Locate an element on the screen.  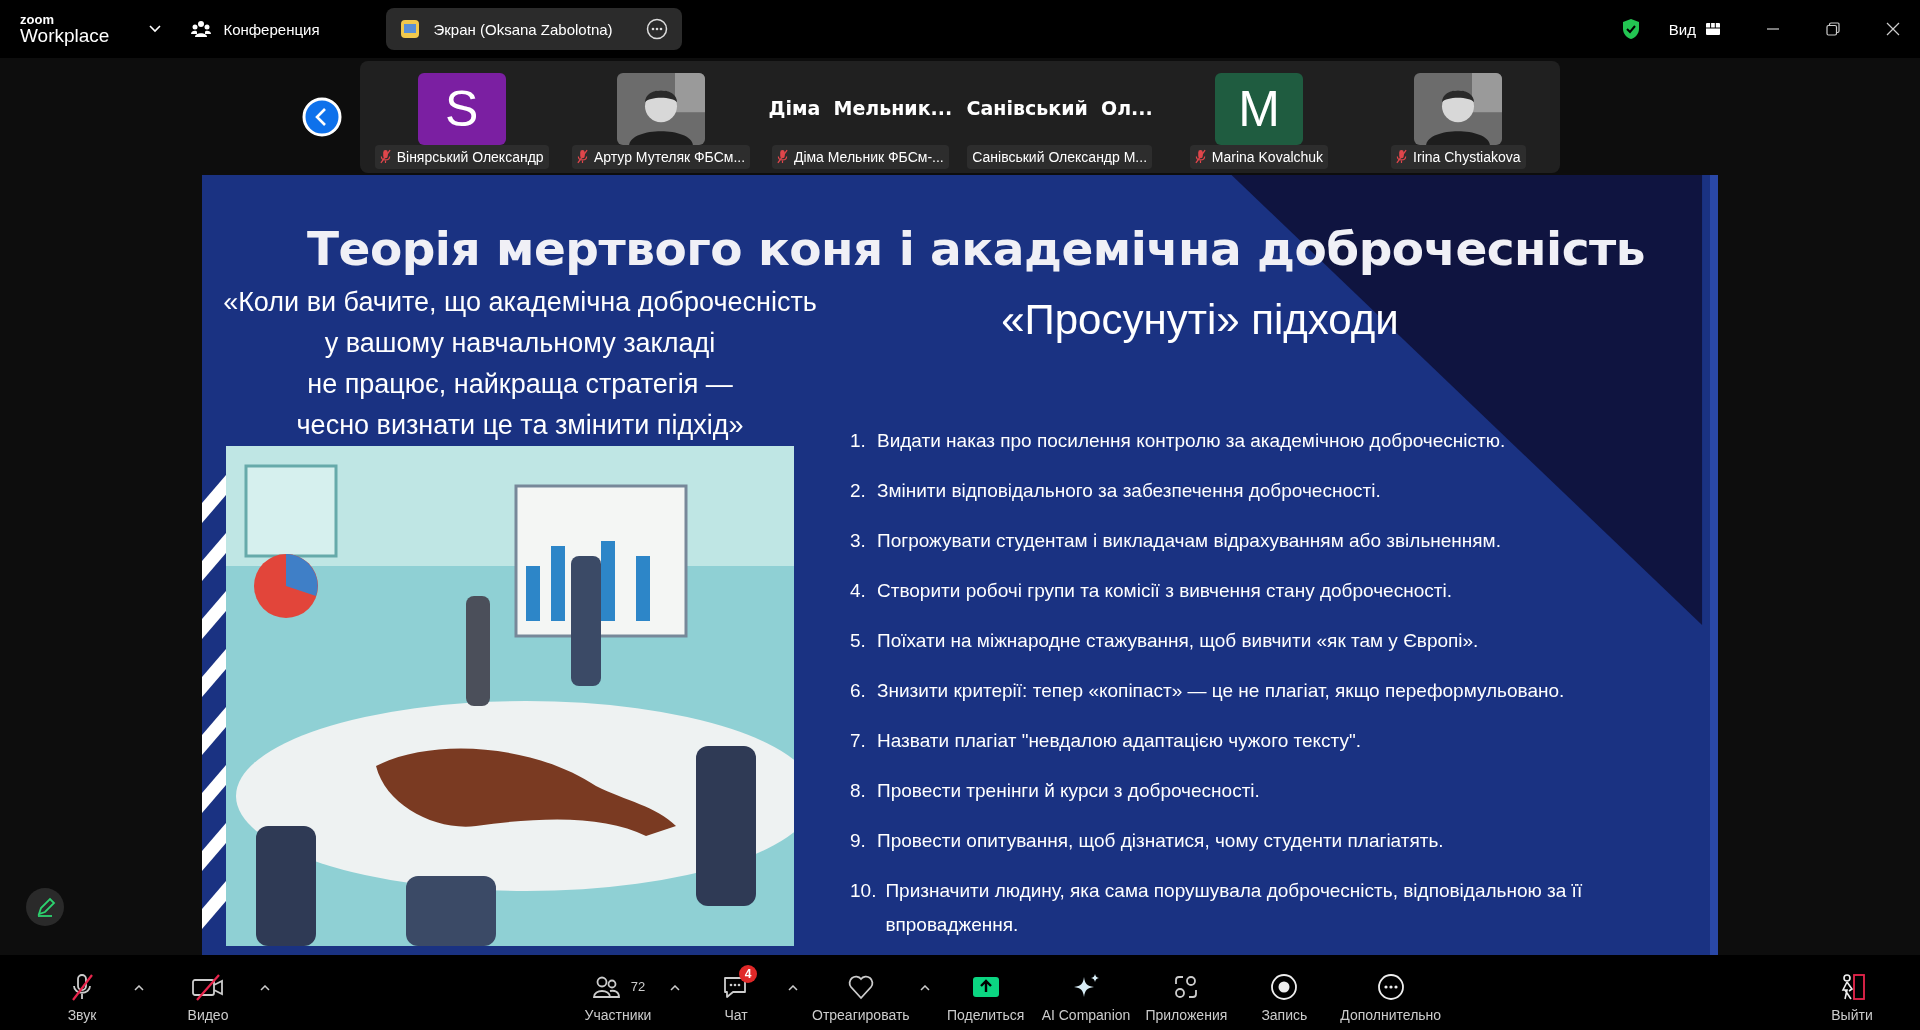
avatar-tile: S is located at coordinates (461, 108).